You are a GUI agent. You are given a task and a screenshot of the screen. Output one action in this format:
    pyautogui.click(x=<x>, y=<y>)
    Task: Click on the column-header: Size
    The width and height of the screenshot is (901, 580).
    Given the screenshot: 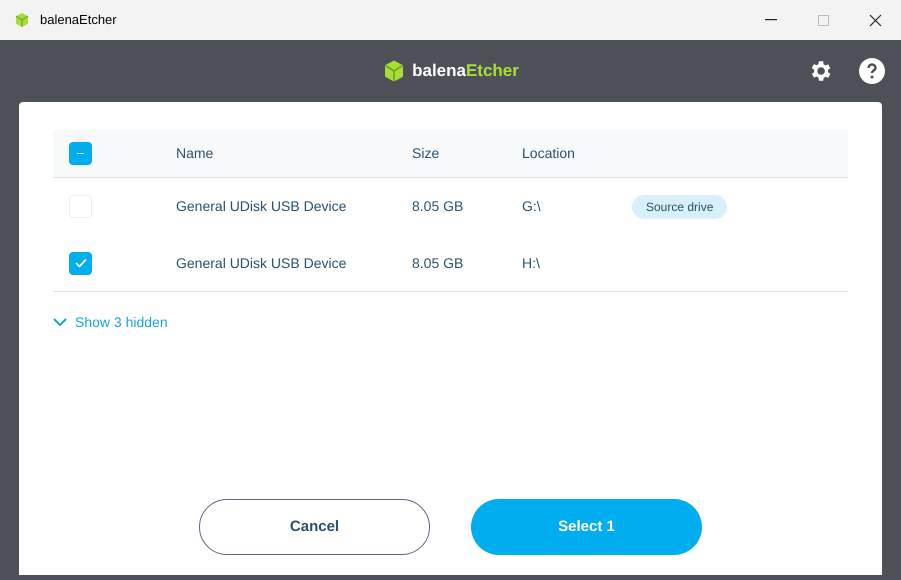 What is the action you would take?
    pyautogui.click(x=426, y=153)
    